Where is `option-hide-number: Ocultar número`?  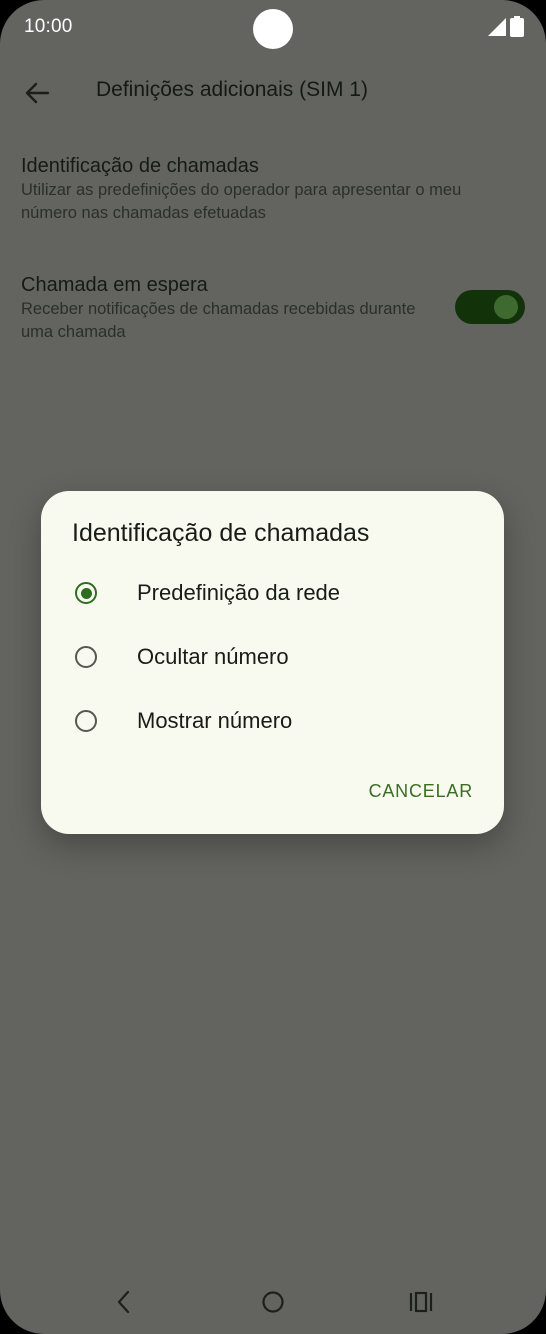 option-hide-number: Ocultar número is located at coordinates (275, 657).